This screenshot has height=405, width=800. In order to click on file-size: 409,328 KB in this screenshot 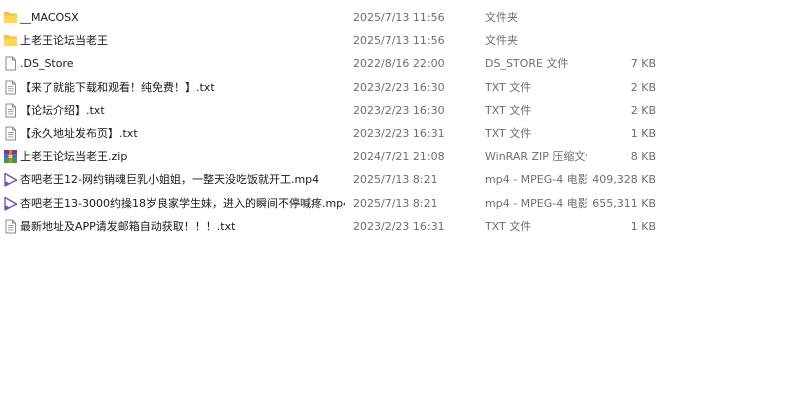, I will do `click(624, 180)`.